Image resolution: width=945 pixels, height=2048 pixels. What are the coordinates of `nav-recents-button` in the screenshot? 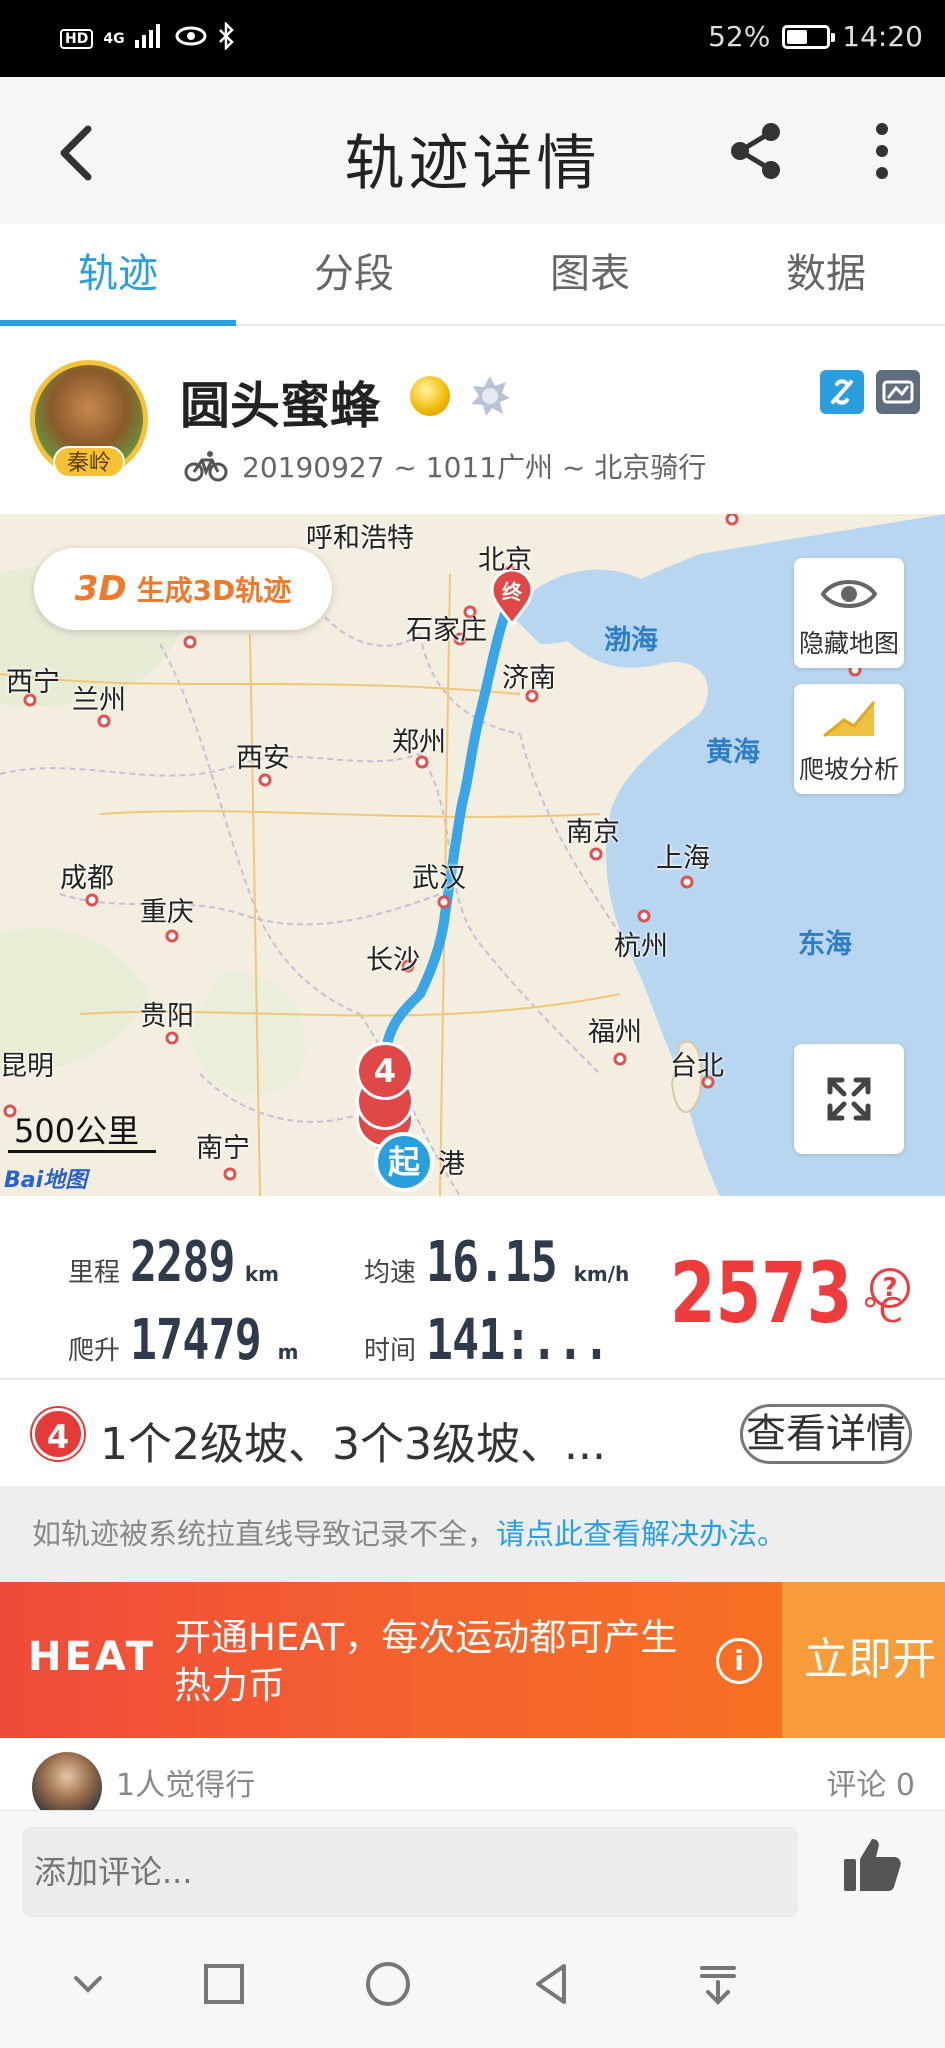 It's located at (224, 1984).